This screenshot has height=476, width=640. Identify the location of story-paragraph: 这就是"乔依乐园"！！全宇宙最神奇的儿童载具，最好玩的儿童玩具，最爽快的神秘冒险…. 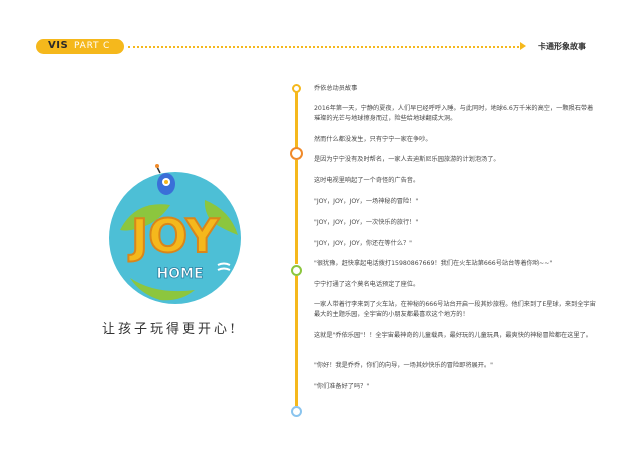
(453, 335).